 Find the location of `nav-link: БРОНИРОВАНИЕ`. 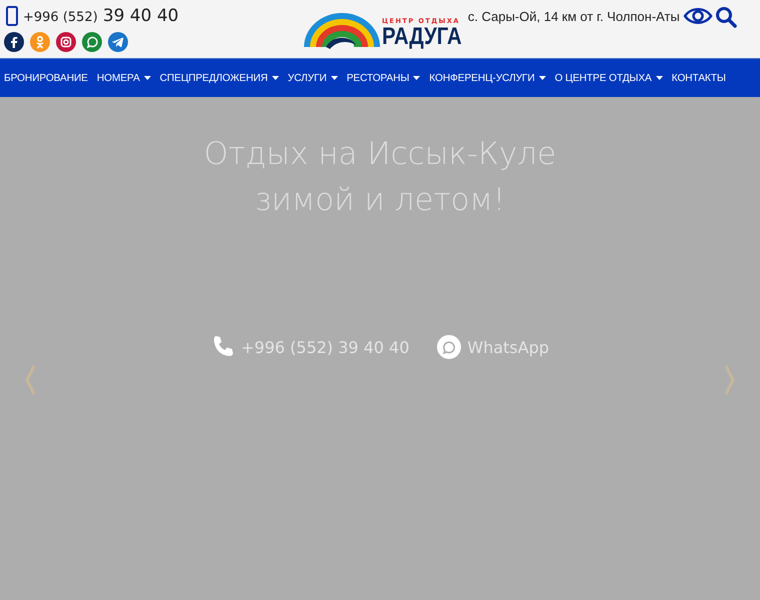

nav-link: БРОНИРОВАНИЕ is located at coordinates (46, 78).